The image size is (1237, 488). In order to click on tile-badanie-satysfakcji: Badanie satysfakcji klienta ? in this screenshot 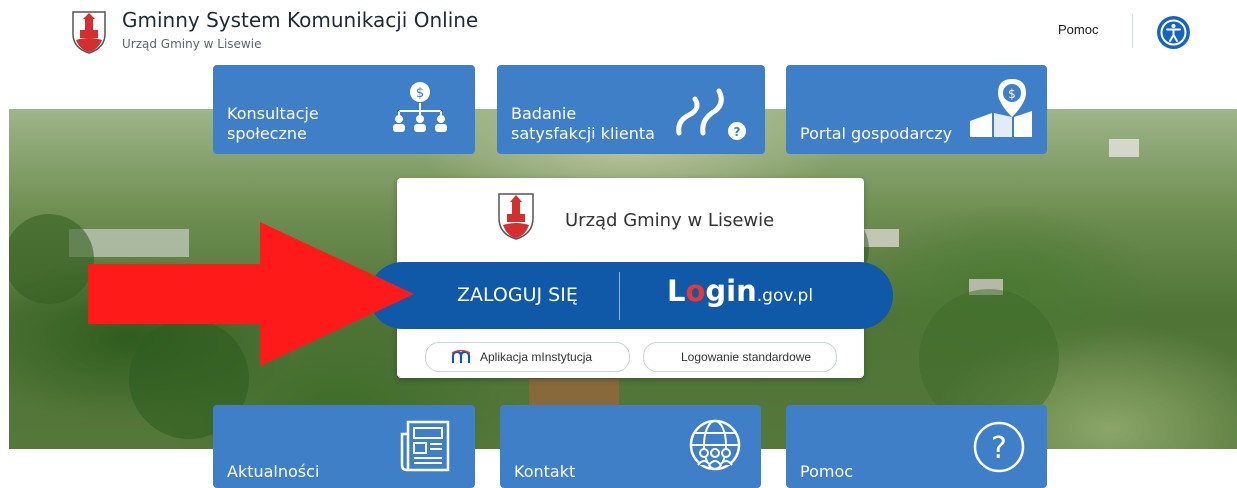, I will do `click(631, 109)`.